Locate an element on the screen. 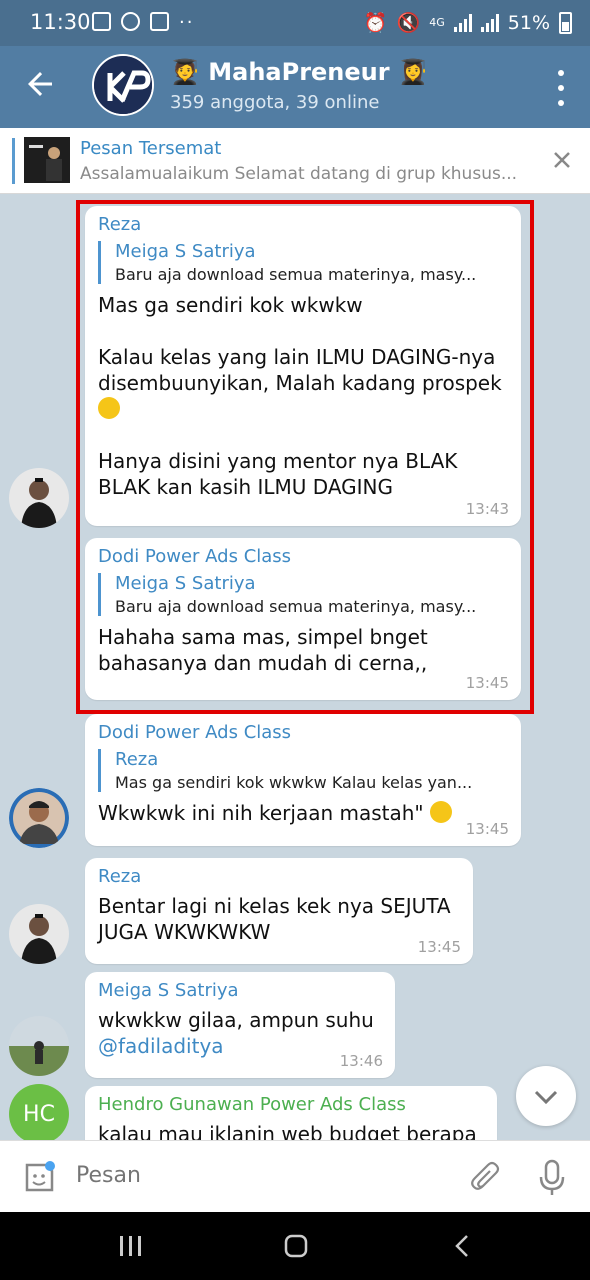 This screenshot has width=590, height=1280. sender-name: Dodi Power Ads Class is located at coordinates (302, 732).